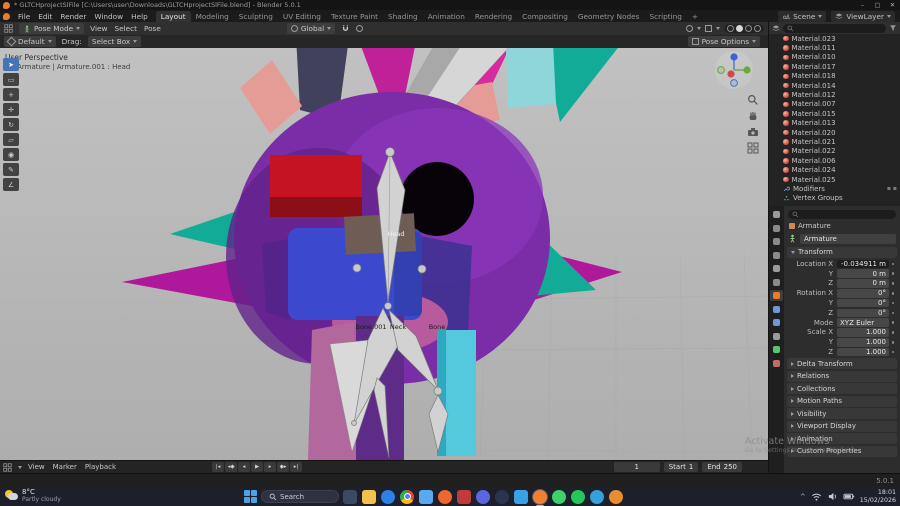 This screenshot has width=900, height=506. What do you see at coordinates (540, 497) in the screenshot?
I see `taskbar-app-blender` at bounding box center [540, 497].